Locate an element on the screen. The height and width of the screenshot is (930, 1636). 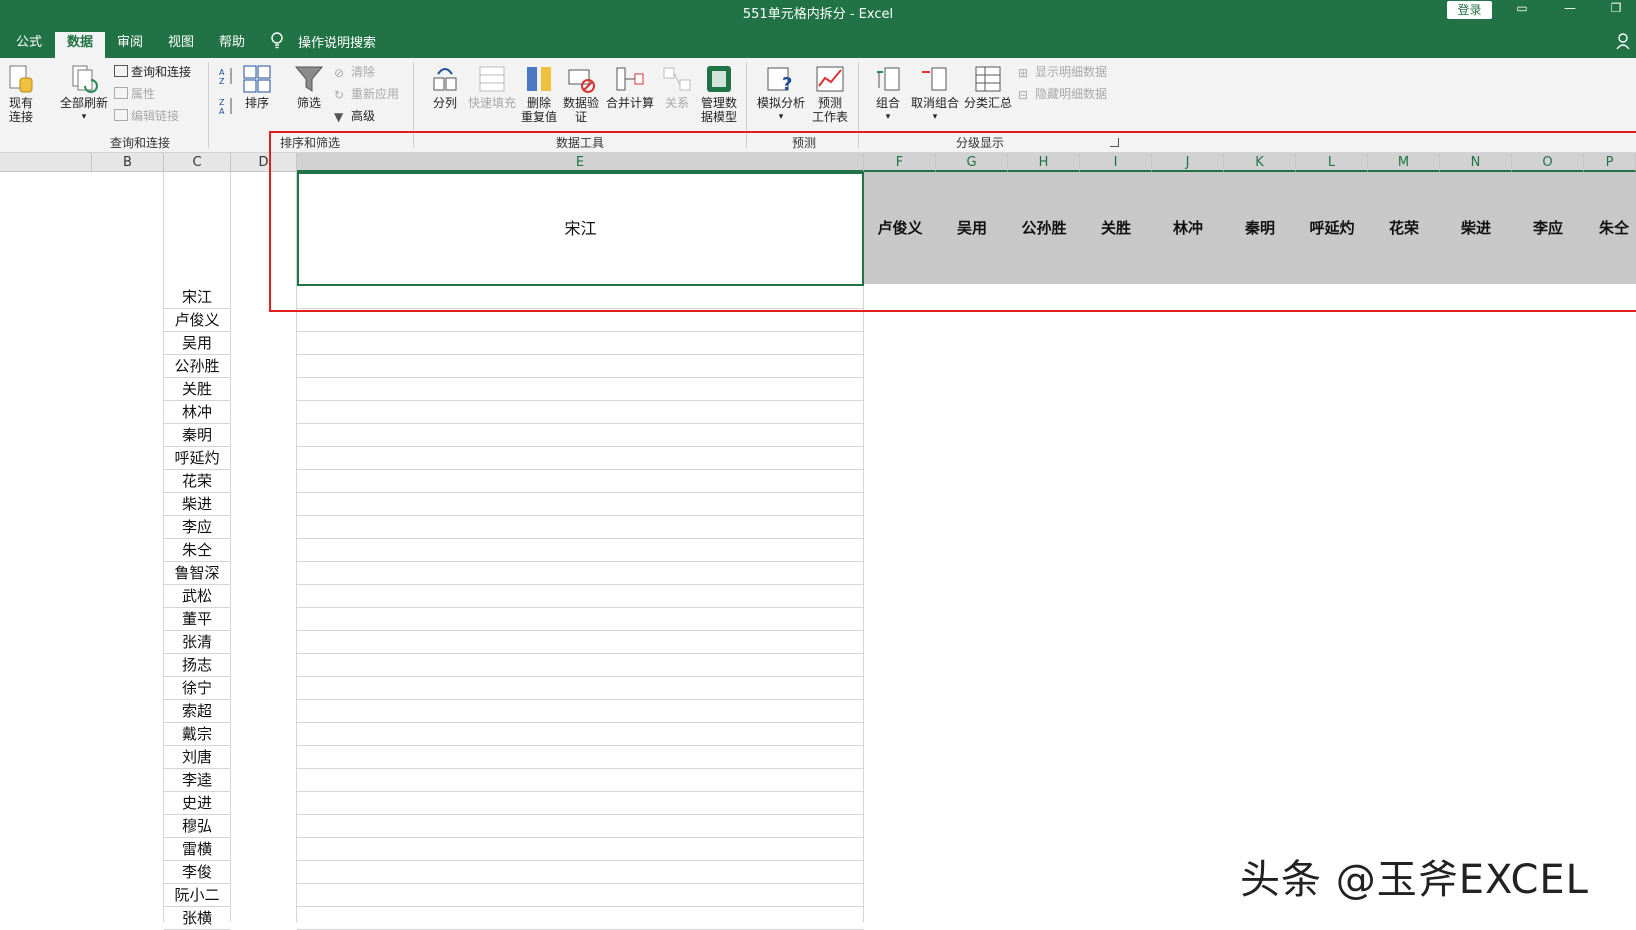
tab-view: 视图 is located at coordinates (181, 45).